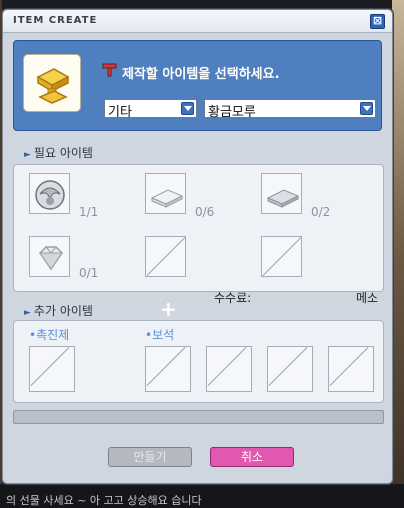 Image resolution: width=404 pixels, height=508 pixels. I want to click on cancel-button: 취소, so click(252, 457).